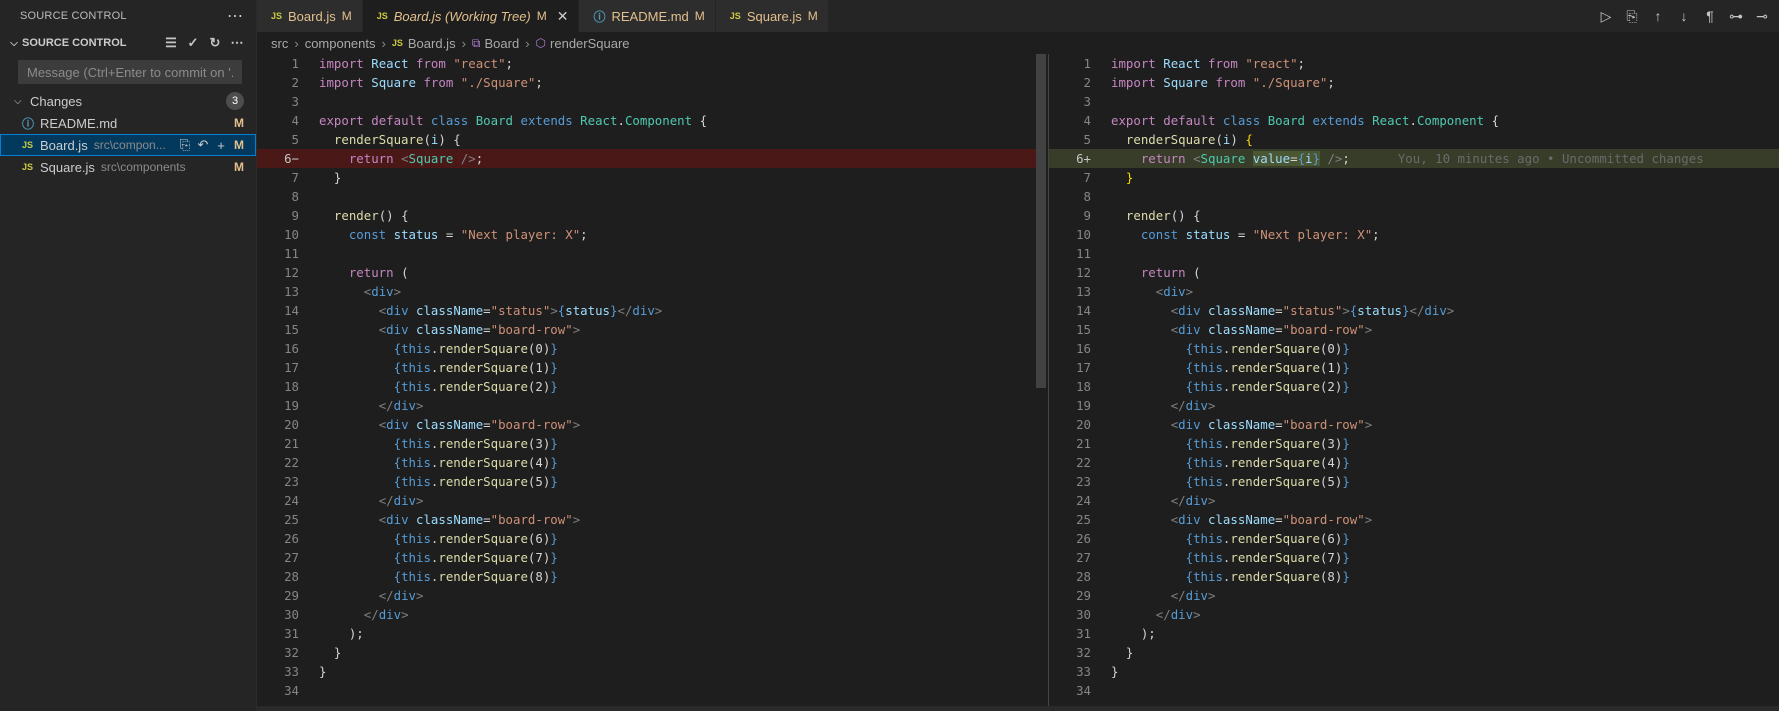  I want to click on line-number: 23, so click(291, 481).